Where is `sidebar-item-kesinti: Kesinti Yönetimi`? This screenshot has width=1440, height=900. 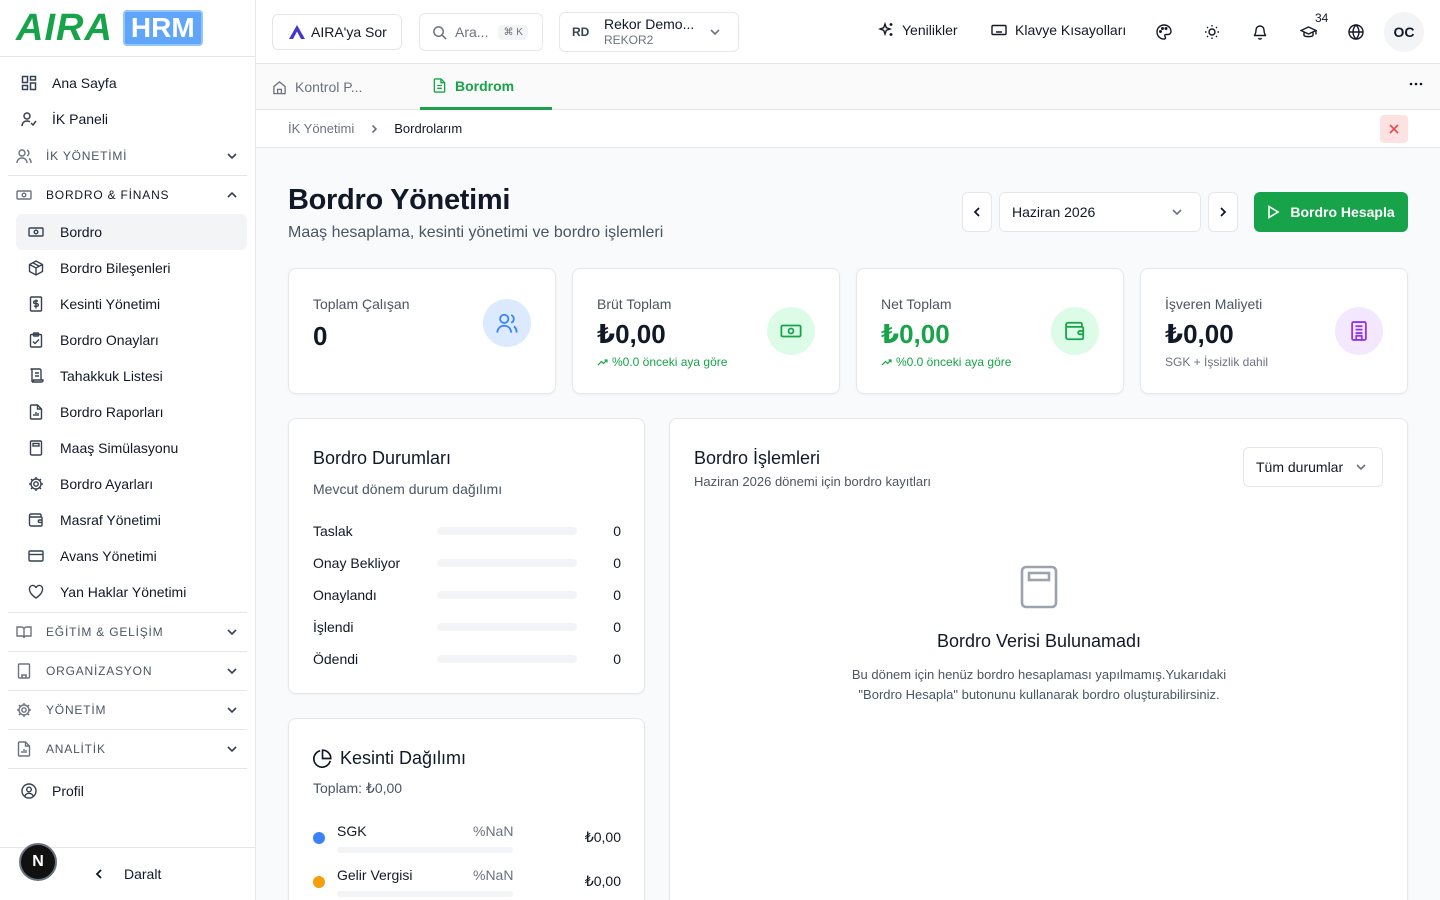 sidebar-item-kesinti: Kesinti Yönetimi is located at coordinates (131, 304).